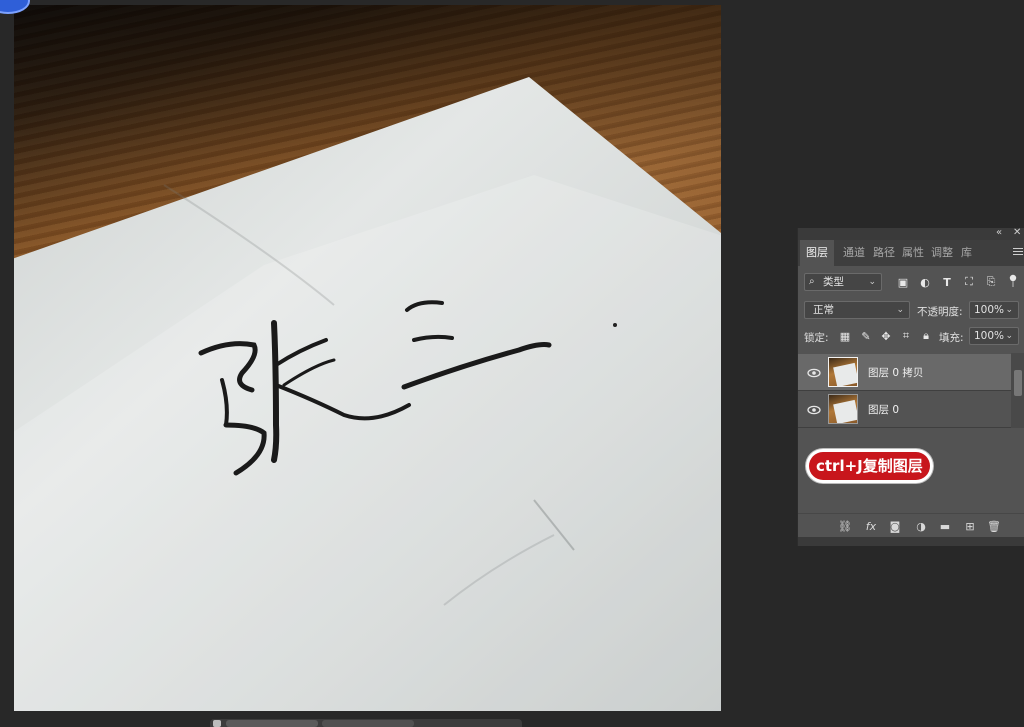 The height and width of the screenshot is (727, 1024). I want to click on blend-mode-select: 正常 ⌄, so click(857, 310).